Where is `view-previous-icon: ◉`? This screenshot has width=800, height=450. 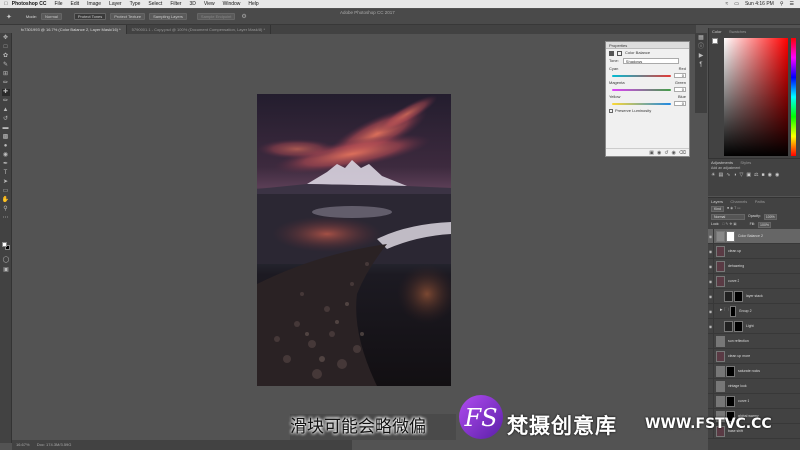 view-previous-icon: ◉ is located at coordinates (659, 152).